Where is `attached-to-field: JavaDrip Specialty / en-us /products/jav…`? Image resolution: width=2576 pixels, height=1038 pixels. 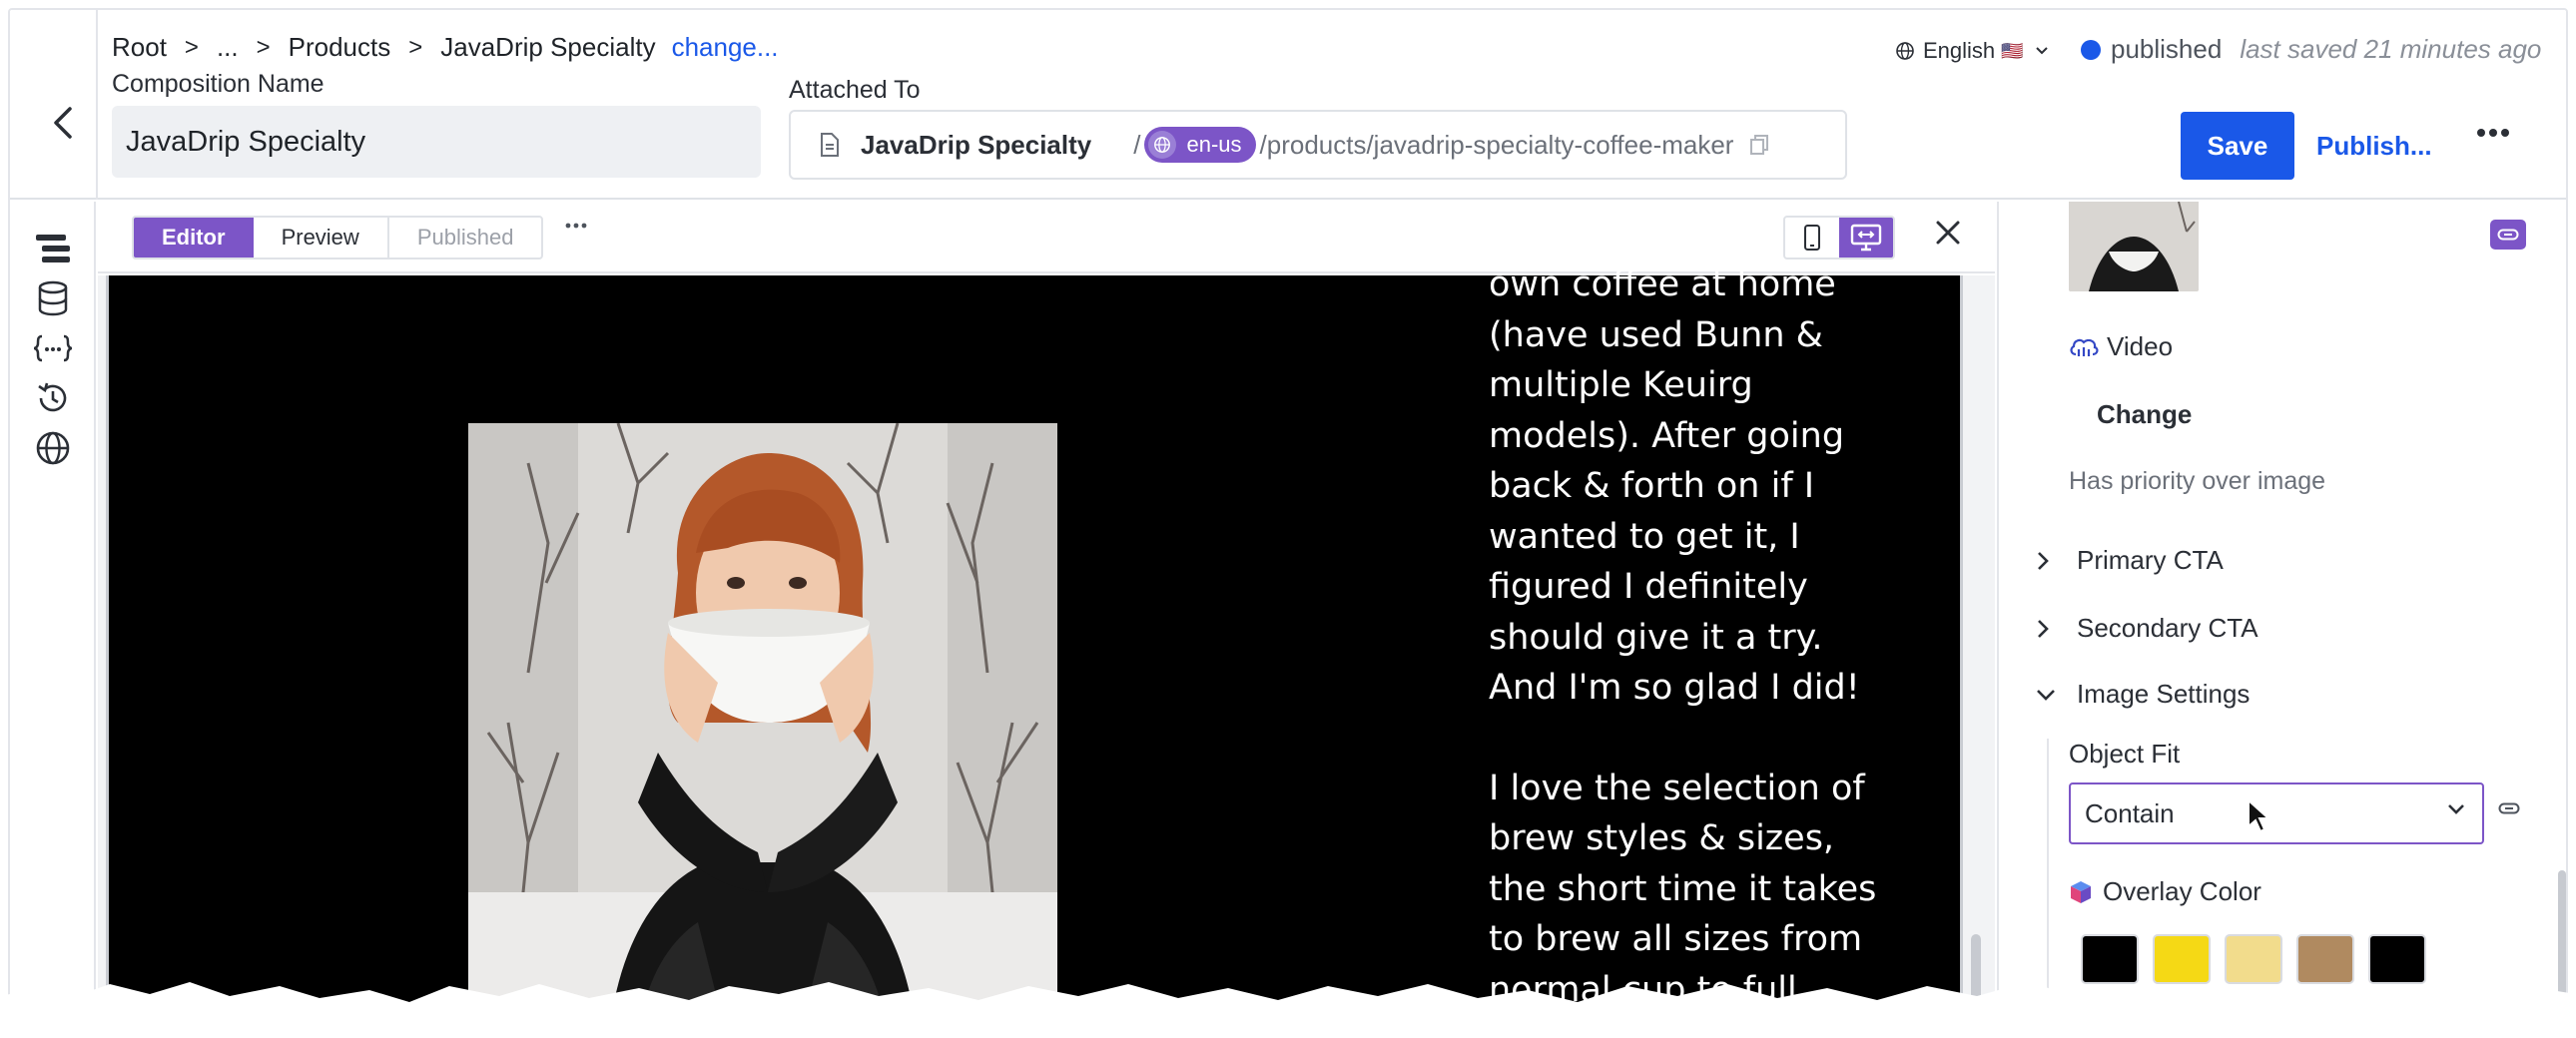
attached-to-field: JavaDrip Specialty / en-us /products/jav… is located at coordinates (1318, 145).